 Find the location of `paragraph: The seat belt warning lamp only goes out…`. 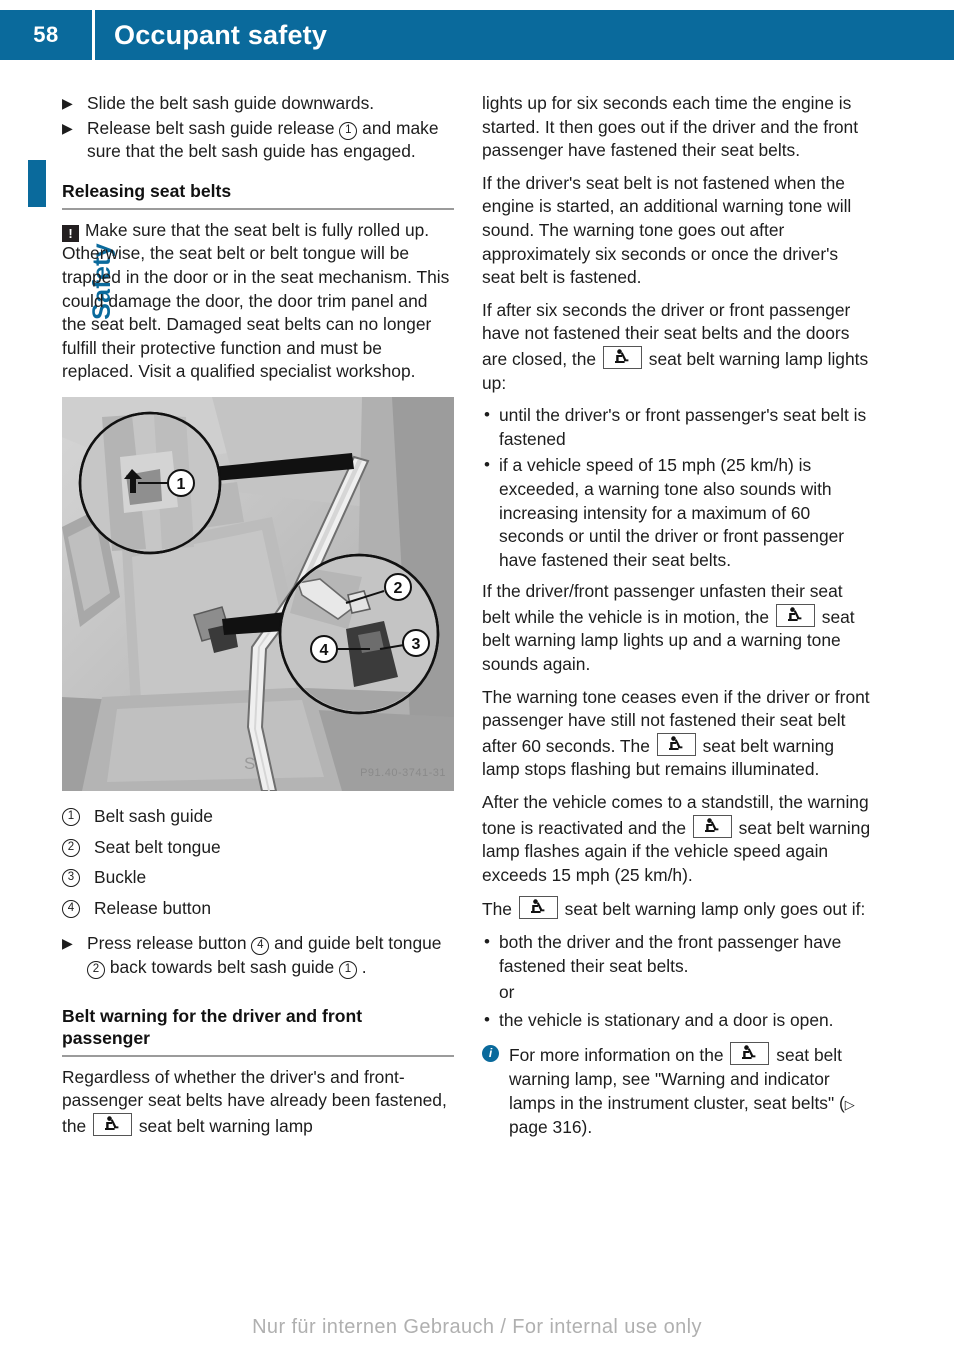

paragraph: The seat belt warning lamp only goes out… is located at coordinates (678, 909).